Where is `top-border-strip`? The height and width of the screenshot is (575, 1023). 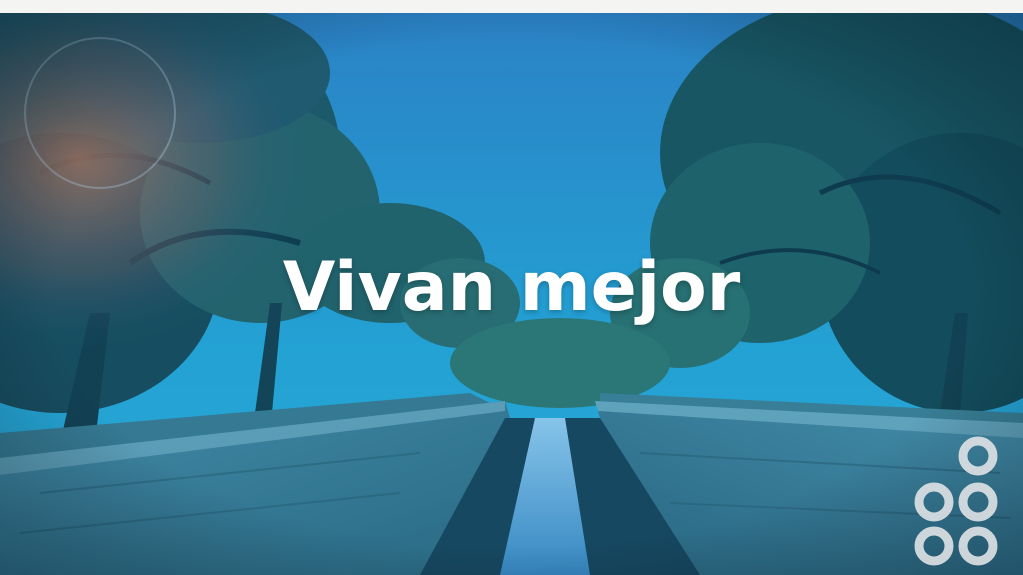 top-border-strip is located at coordinates (511, 6).